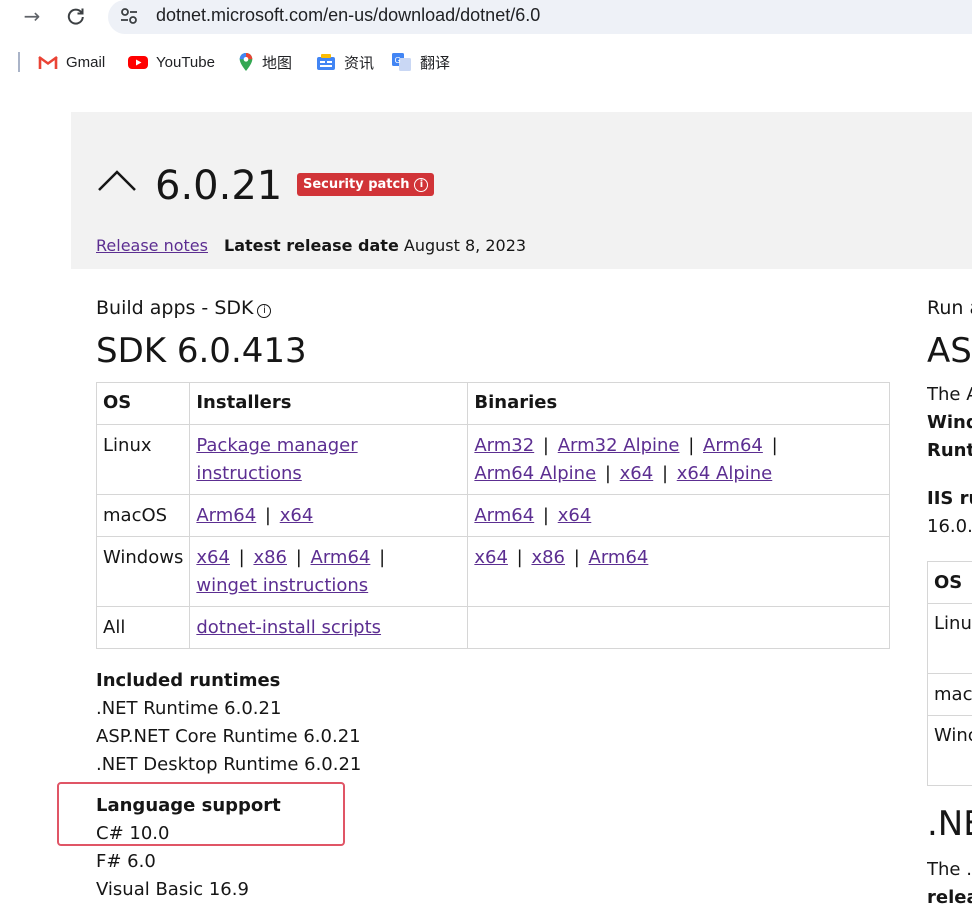  Describe the element at coordinates (575, 515) in the screenshot. I see `macos-x64-binary-link: x64` at that location.